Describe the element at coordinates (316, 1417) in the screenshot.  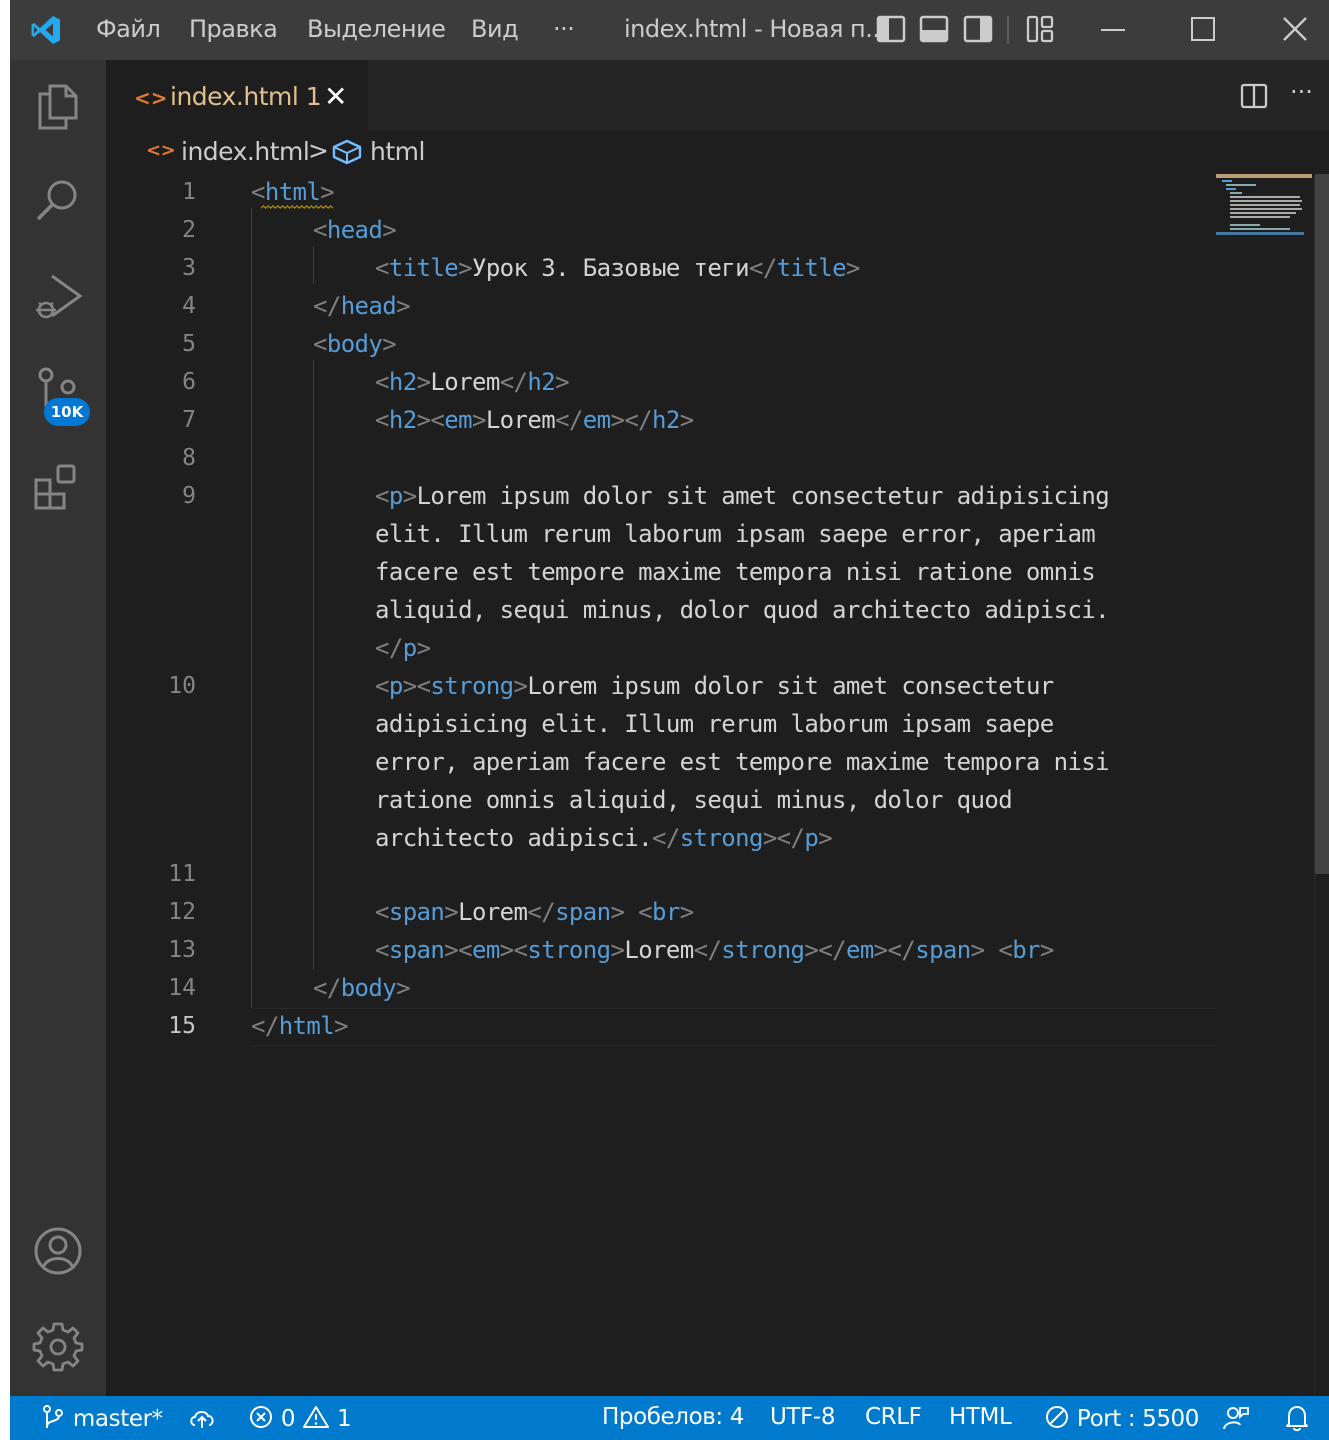
I see `warning-icon` at that location.